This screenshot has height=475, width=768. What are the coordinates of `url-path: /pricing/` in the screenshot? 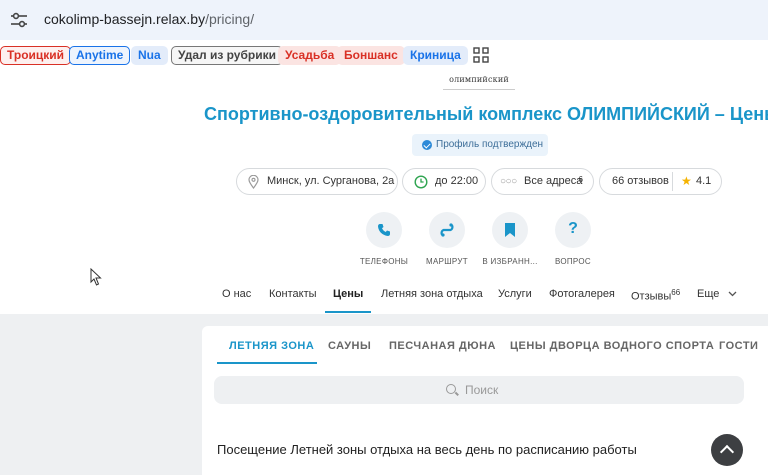 It's located at (230, 19).